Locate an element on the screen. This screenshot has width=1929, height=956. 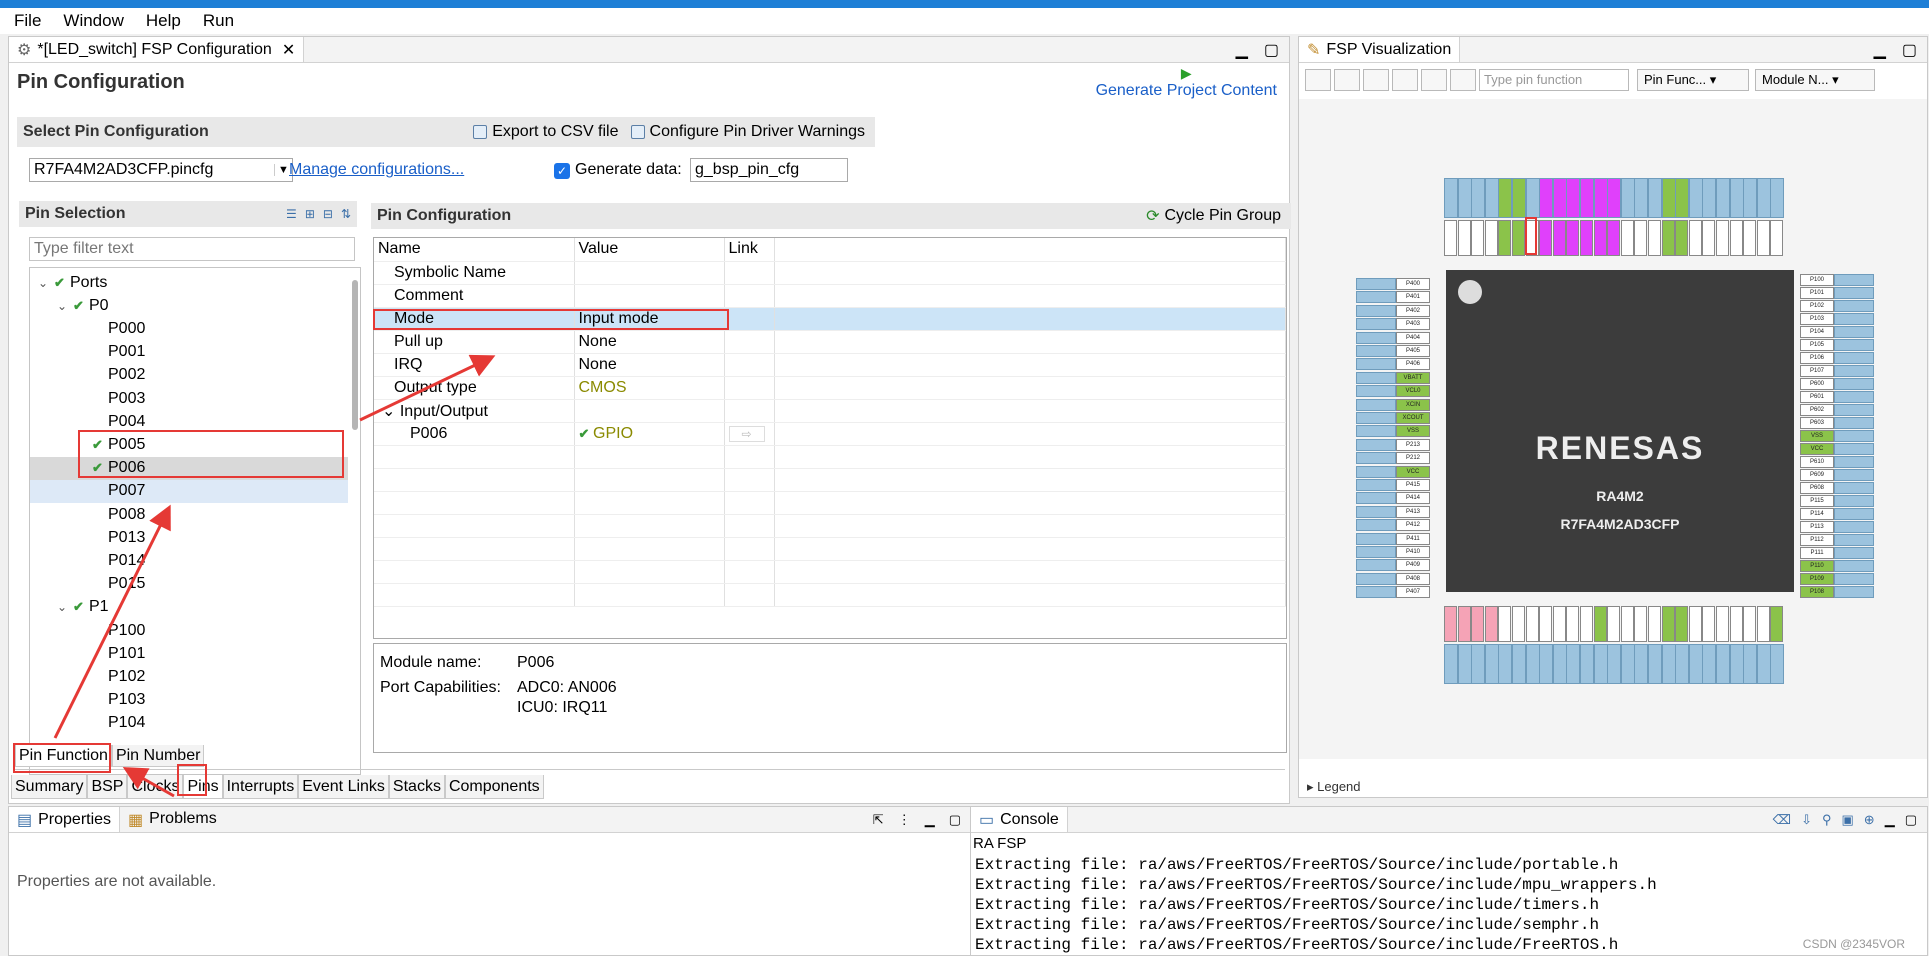
tab-stacks: Stacks is located at coordinates (416, 787).